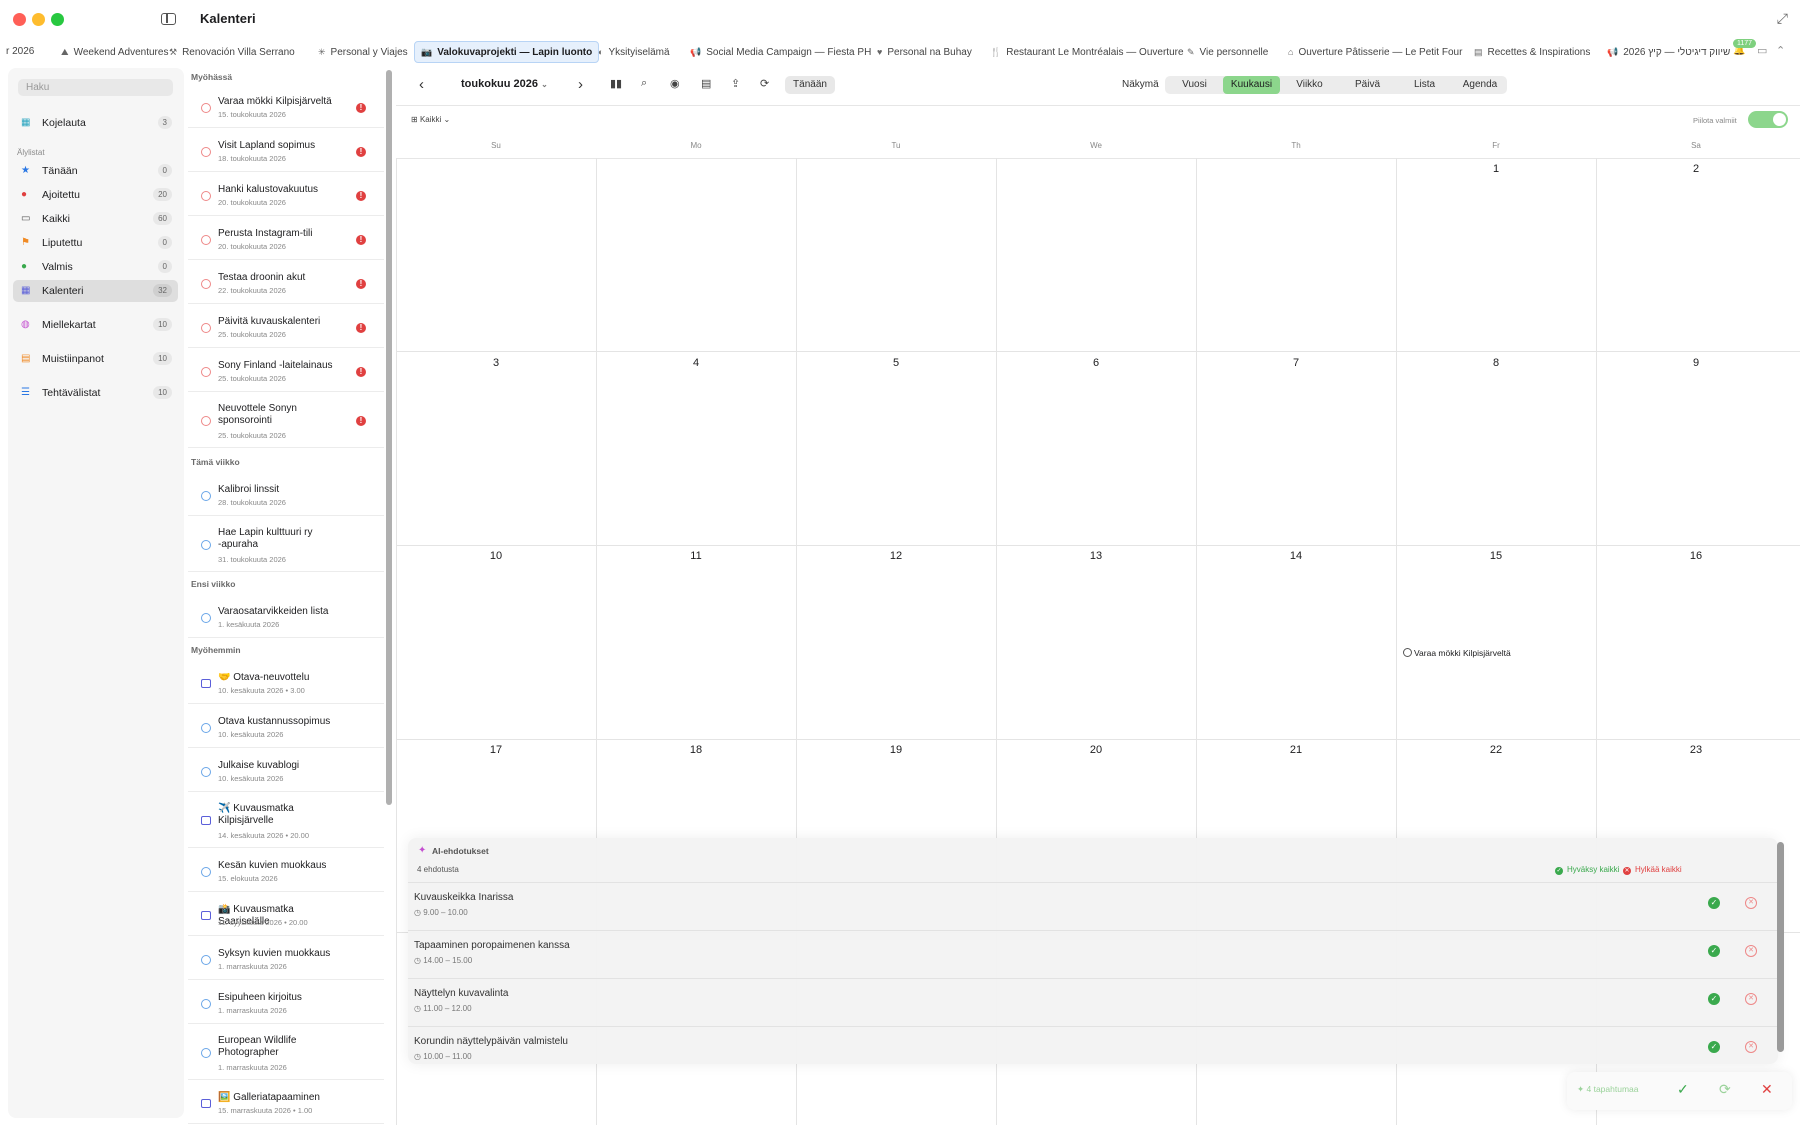 The height and width of the screenshot is (1125, 1800). What do you see at coordinates (696, 556) in the screenshot?
I see `day-cell-number: 11` at bounding box center [696, 556].